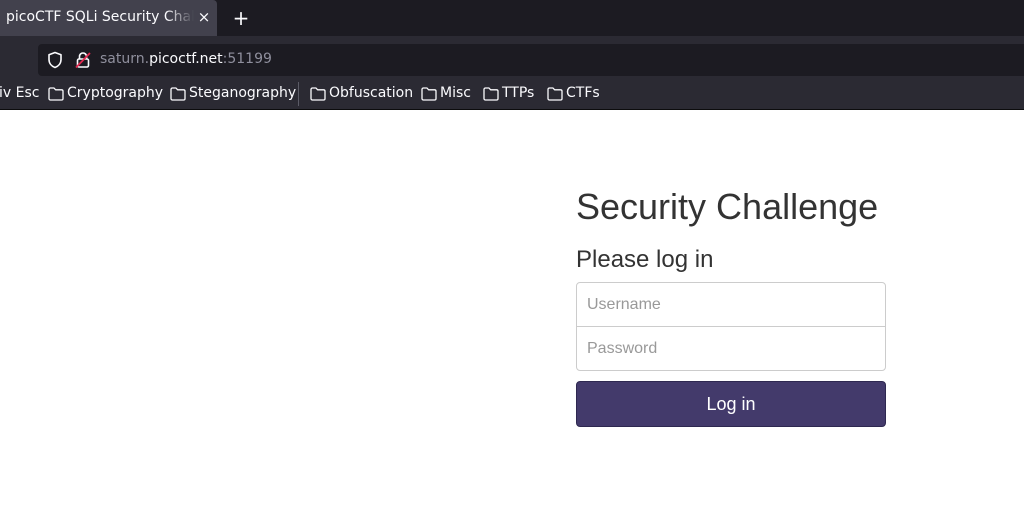 The width and height of the screenshot is (1024, 525). What do you see at coordinates (298, 94) in the screenshot?
I see `bookmarks-separator` at bounding box center [298, 94].